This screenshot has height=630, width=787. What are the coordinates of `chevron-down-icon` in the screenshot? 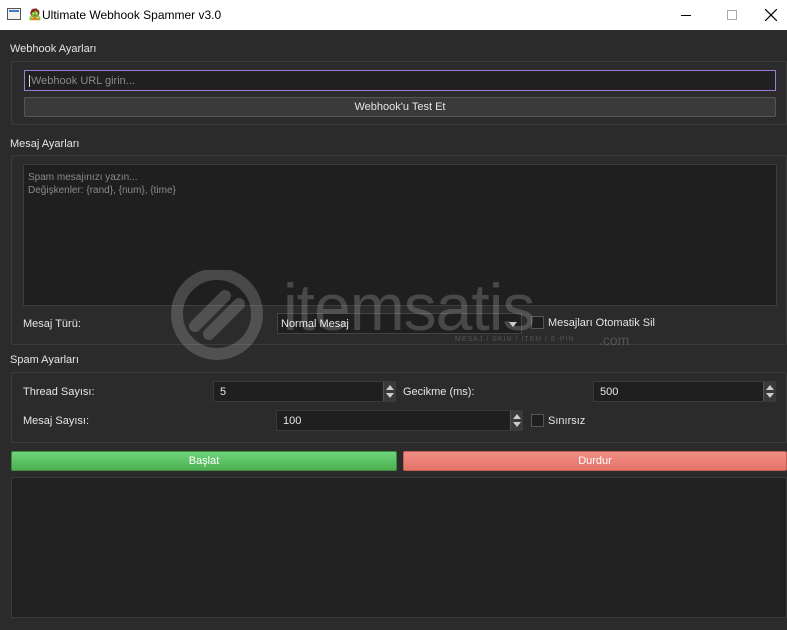 It's located at (513, 324).